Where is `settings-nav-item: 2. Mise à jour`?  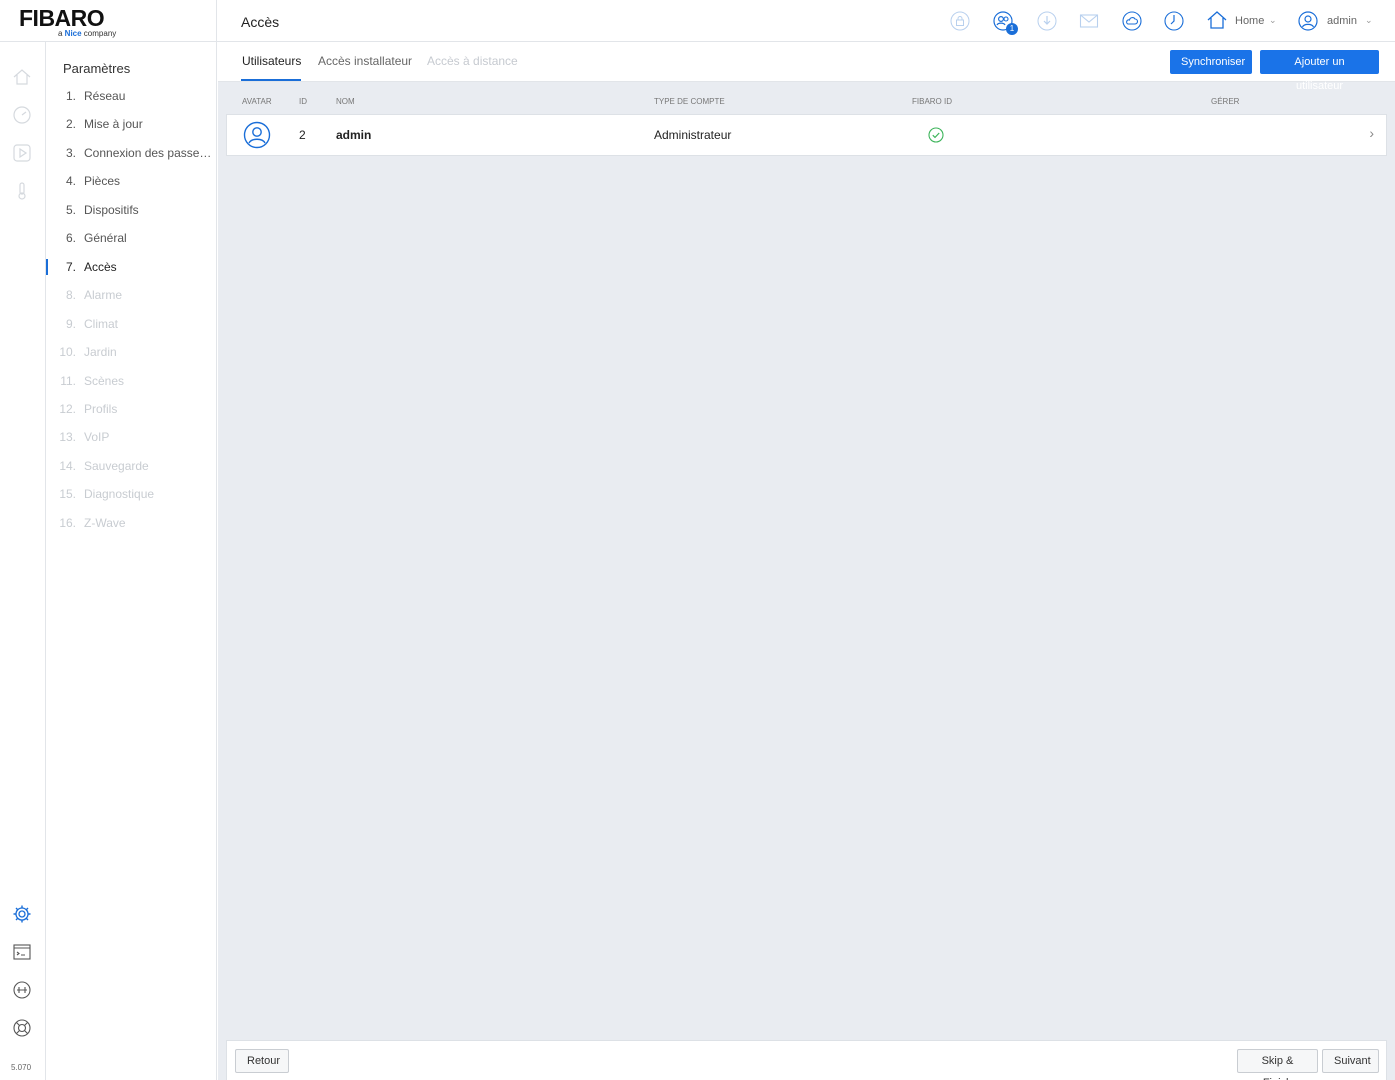
settings-nav-item: 2. Mise à jour is located at coordinates (131, 124).